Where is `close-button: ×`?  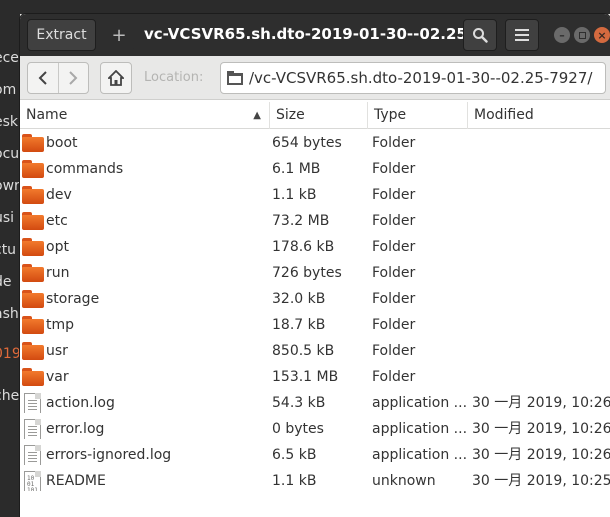 close-button: × is located at coordinates (602, 35).